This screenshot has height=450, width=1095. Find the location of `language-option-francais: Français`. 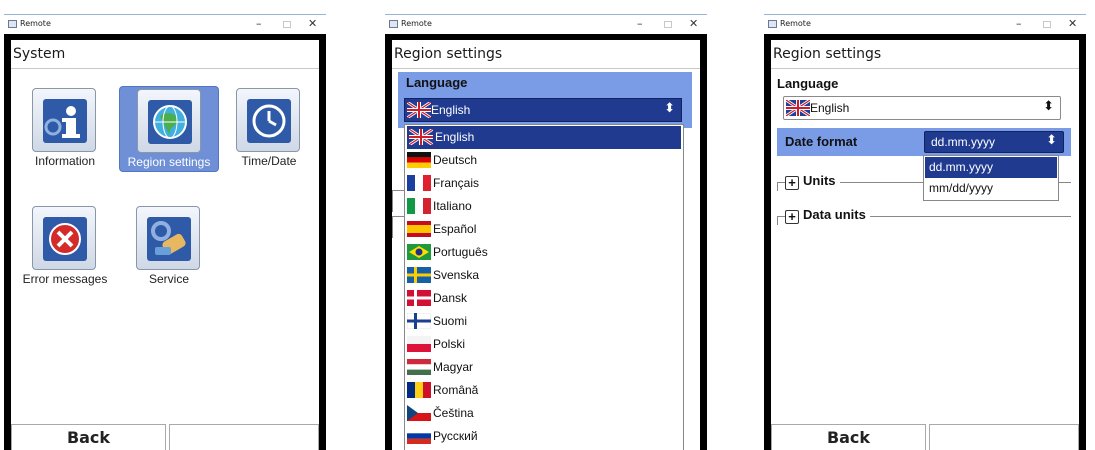

language-option-francais: Français is located at coordinates (544, 183).